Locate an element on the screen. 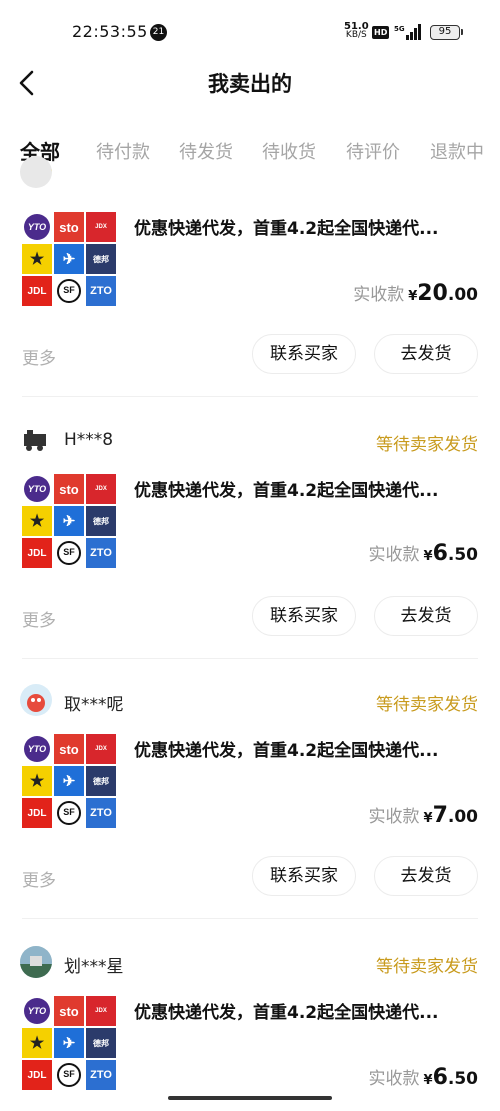 The image size is (500, 1111). header: 我卖出的 is located at coordinates (250, 83).